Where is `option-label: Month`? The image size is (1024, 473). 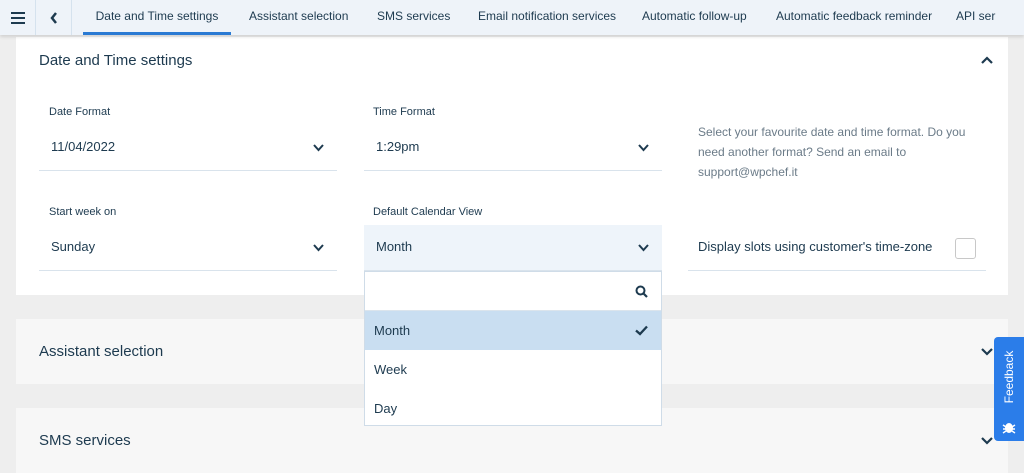
option-label: Month is located at coordinates (392, 330).